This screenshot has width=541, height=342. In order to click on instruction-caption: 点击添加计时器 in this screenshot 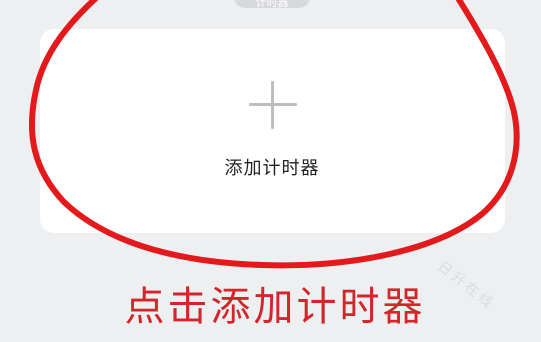, I will do `click(275, 307)`.